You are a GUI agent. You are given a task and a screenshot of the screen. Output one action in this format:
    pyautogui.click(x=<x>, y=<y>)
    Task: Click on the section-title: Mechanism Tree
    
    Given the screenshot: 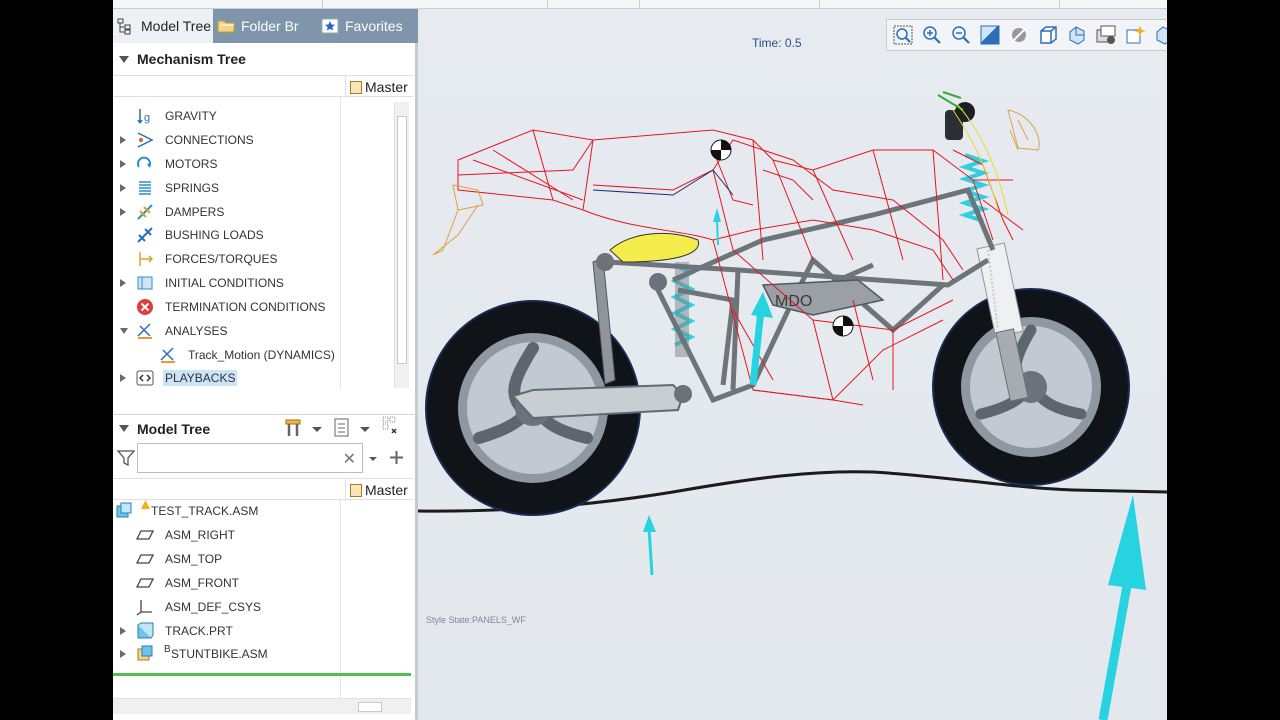 What is the action you would take?
    pyautogui.click(x=191, y=59)
    